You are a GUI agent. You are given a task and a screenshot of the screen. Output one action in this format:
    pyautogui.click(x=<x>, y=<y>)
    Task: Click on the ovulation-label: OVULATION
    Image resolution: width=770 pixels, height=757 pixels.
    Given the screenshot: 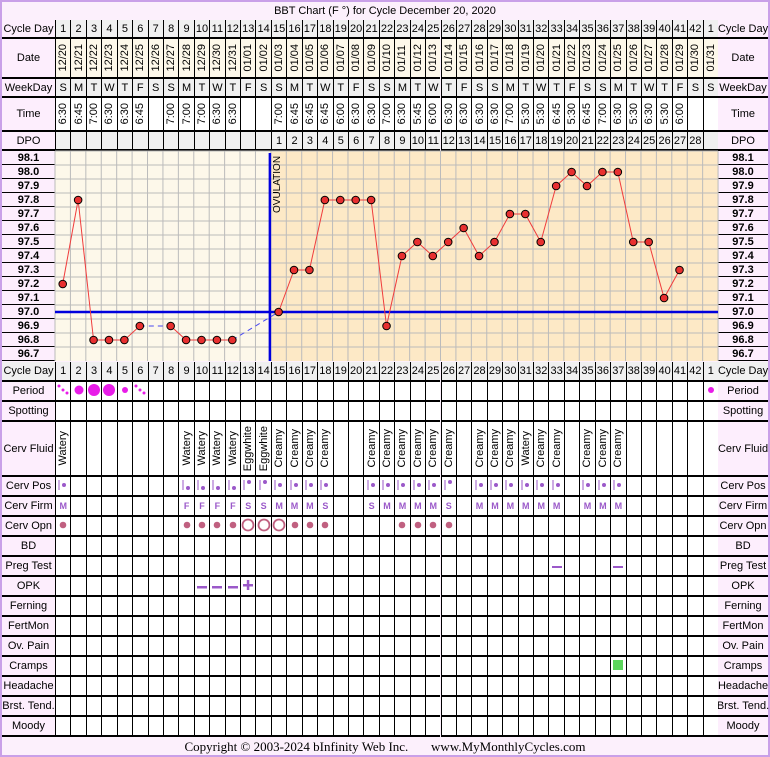 What is the action you would take?
    pyautogui.click(x=277, y=184)
    